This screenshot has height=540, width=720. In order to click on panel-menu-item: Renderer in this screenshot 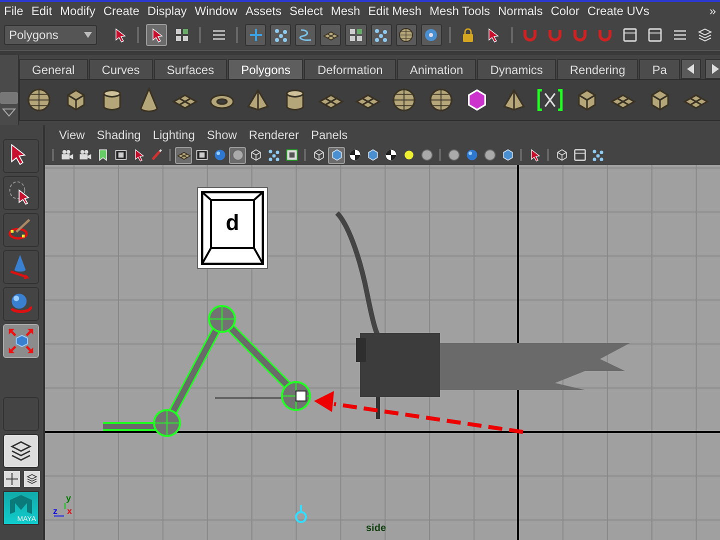, I will do `click(273, 135)`.